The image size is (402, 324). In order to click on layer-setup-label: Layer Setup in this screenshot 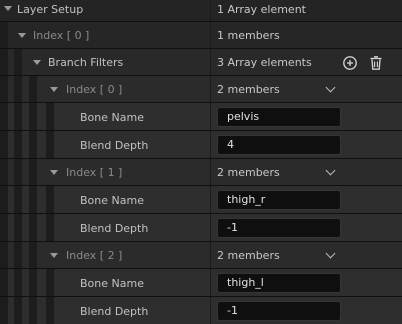, I will do `click(50, 9)`.